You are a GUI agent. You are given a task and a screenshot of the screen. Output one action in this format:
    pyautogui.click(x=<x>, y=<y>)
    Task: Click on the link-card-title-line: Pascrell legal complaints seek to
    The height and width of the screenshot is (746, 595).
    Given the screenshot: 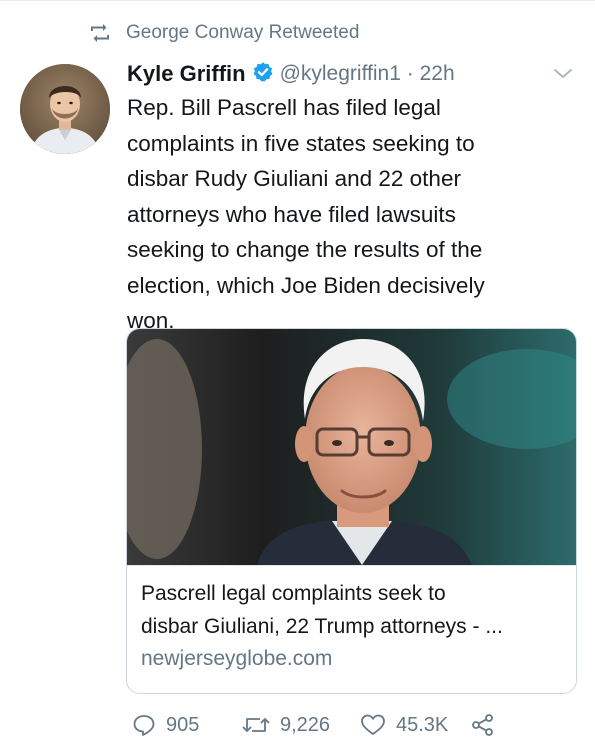 What is the action you would take?
    pyautogui.click(x=293, y=593)
    